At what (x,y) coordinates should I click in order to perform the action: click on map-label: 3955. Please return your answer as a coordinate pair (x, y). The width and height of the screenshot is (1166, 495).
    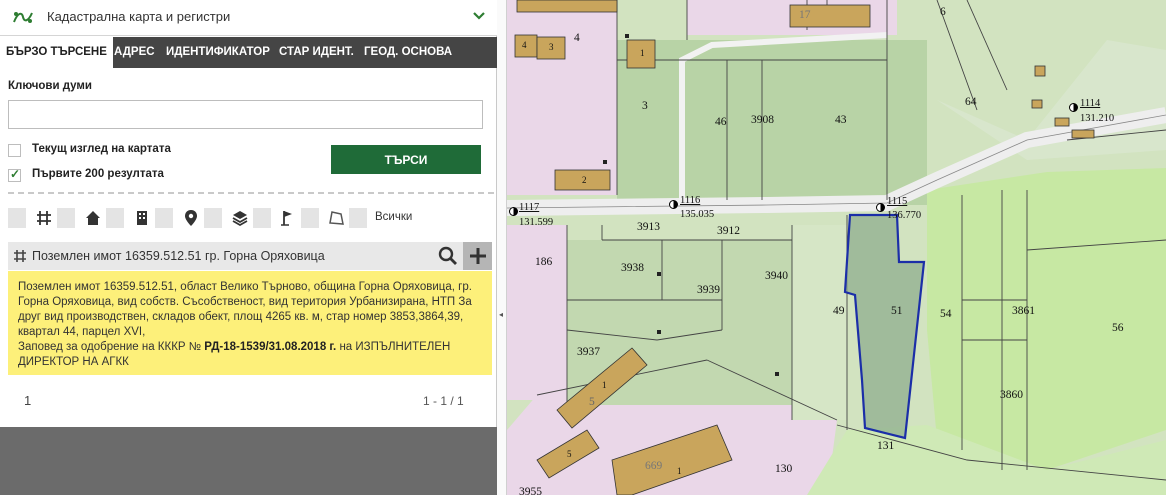
    Looking at the image, I should click on (530, 490).